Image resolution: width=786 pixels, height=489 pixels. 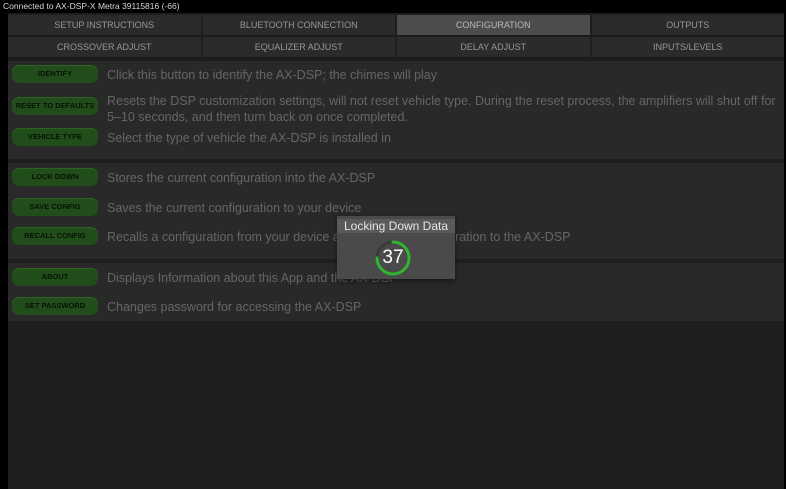 I want to click on dialog-title: Locking Down Data, so click(x=396, y=226).